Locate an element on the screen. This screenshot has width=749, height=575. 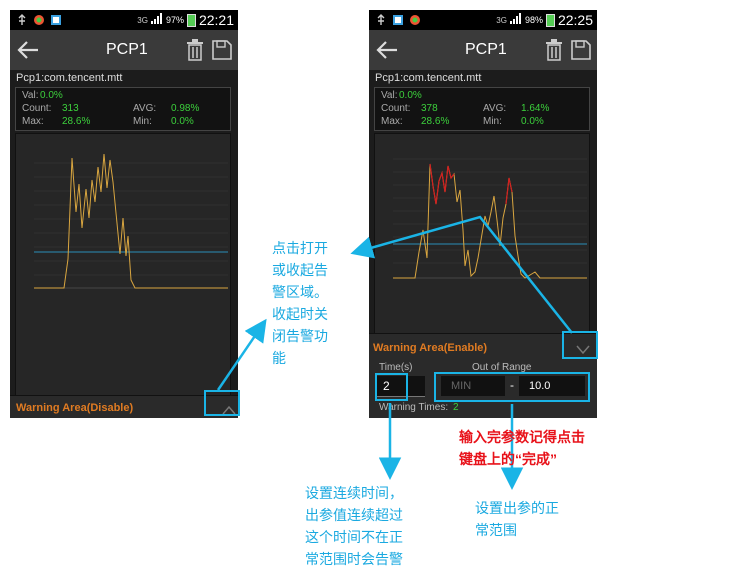
note-line: 能 is located at coordinates (279, 358).